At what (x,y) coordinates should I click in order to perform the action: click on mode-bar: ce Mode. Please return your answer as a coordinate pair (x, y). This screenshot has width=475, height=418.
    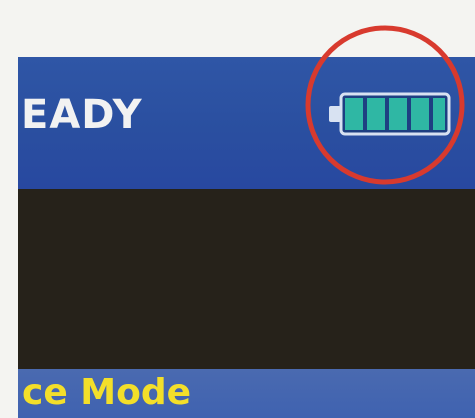
    Looking at the image, I should click on (246, 393).